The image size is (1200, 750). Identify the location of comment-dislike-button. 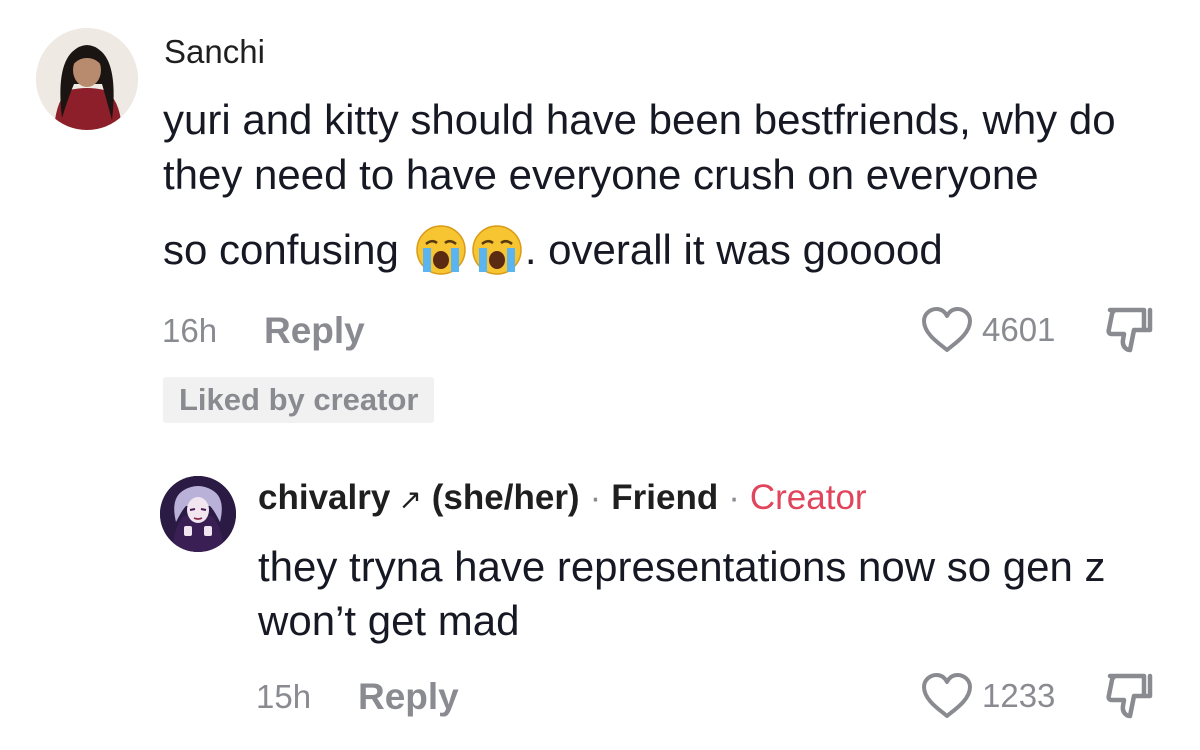
(1130, 333).